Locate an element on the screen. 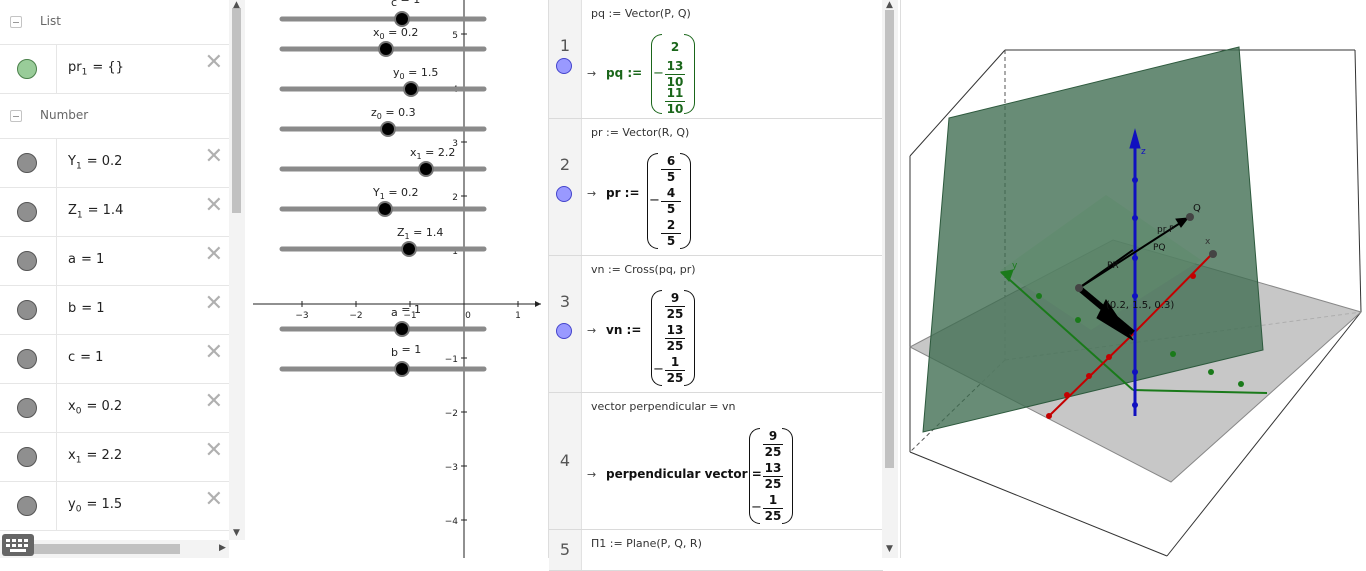 The image size is (1366, 571). algebra-row: b = 1 ✕ is located at coordinates (114, 310).